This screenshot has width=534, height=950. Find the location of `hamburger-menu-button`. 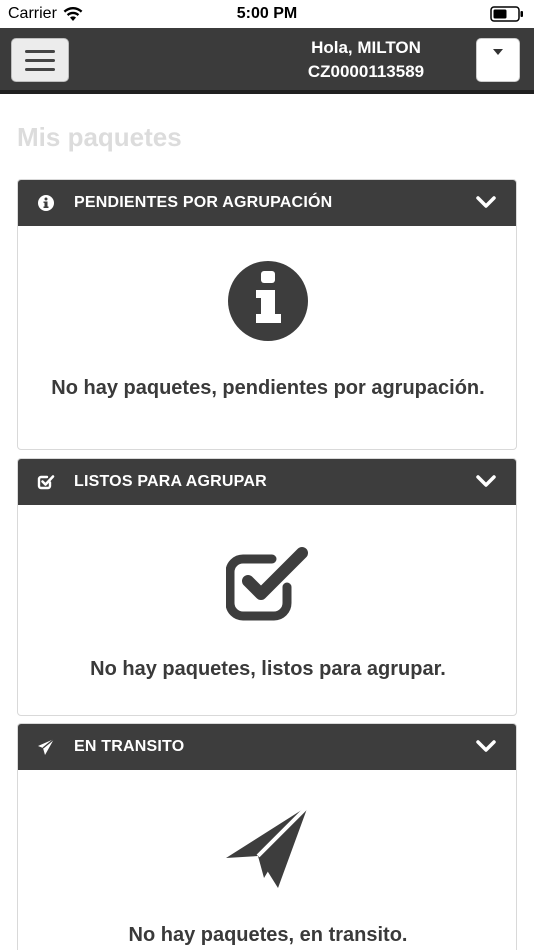

hamburger-menu-button is located at coordinates (40, 60).